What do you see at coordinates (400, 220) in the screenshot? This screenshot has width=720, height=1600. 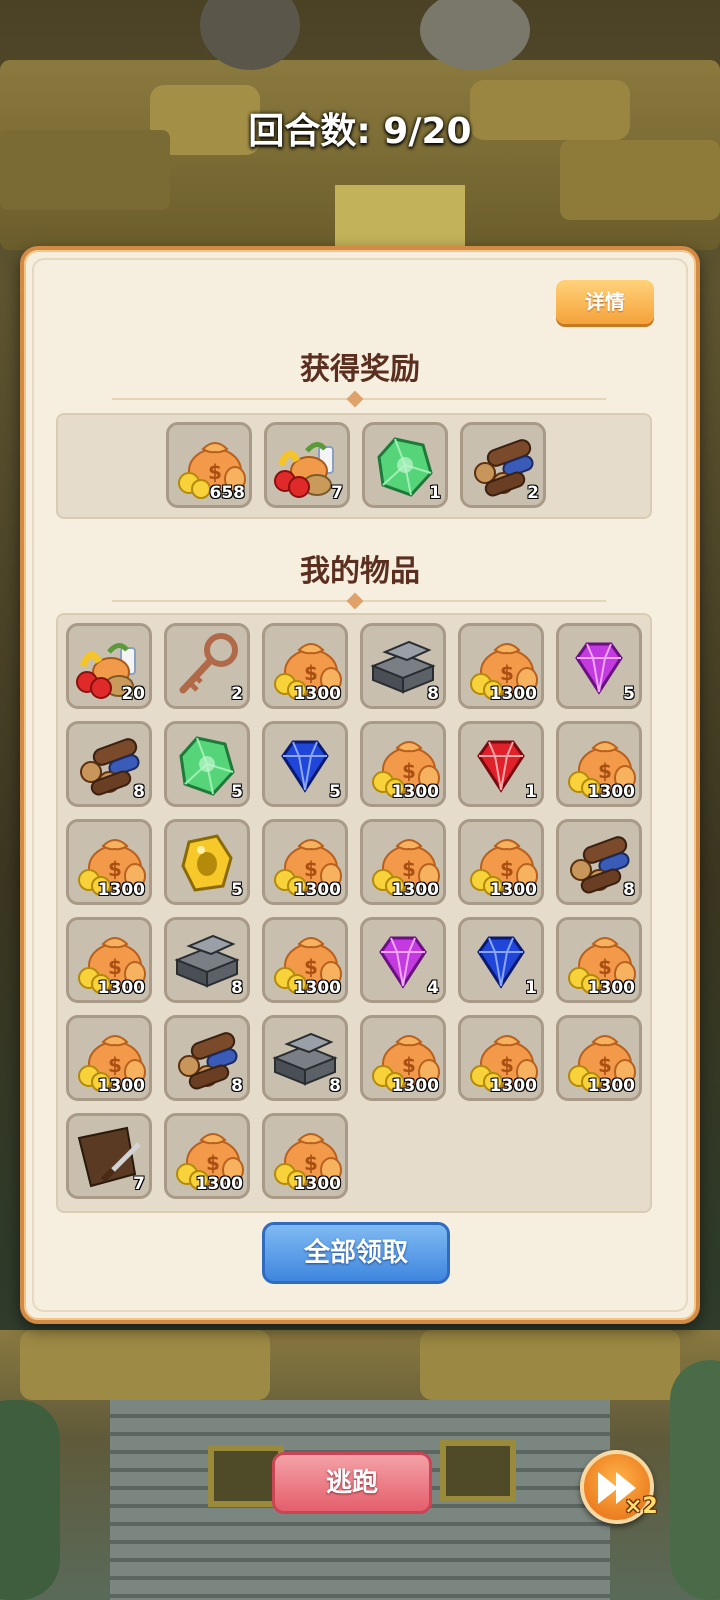 I see `lit-doorway` at bounding box center [400, 220].